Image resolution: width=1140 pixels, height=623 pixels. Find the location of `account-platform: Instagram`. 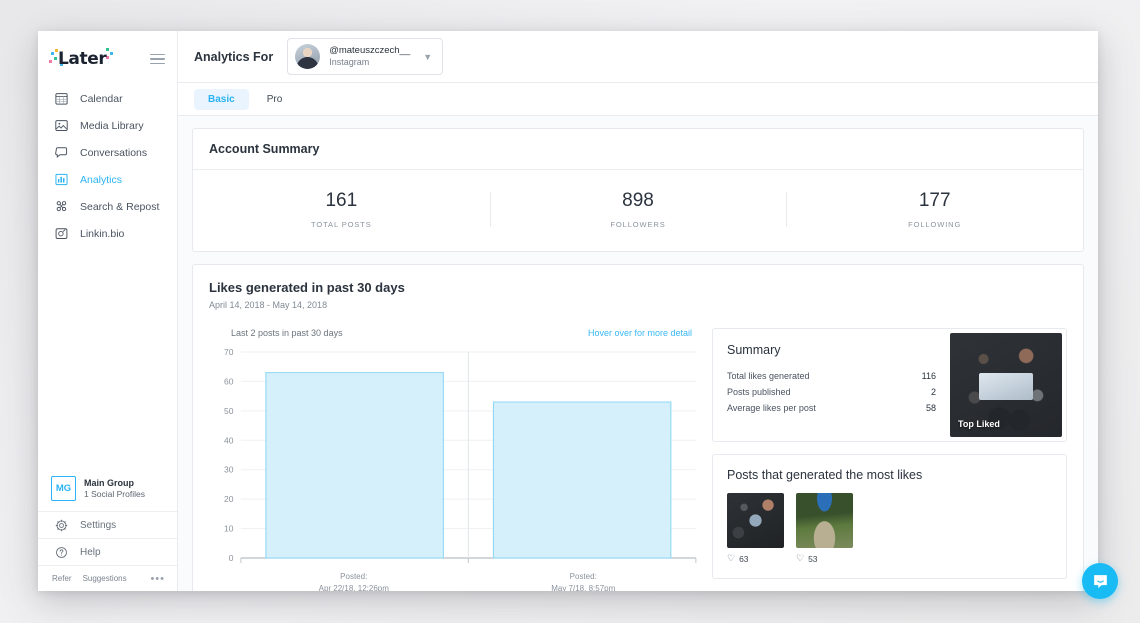

account-platform: Instagram is located at coordinates (349, 61).